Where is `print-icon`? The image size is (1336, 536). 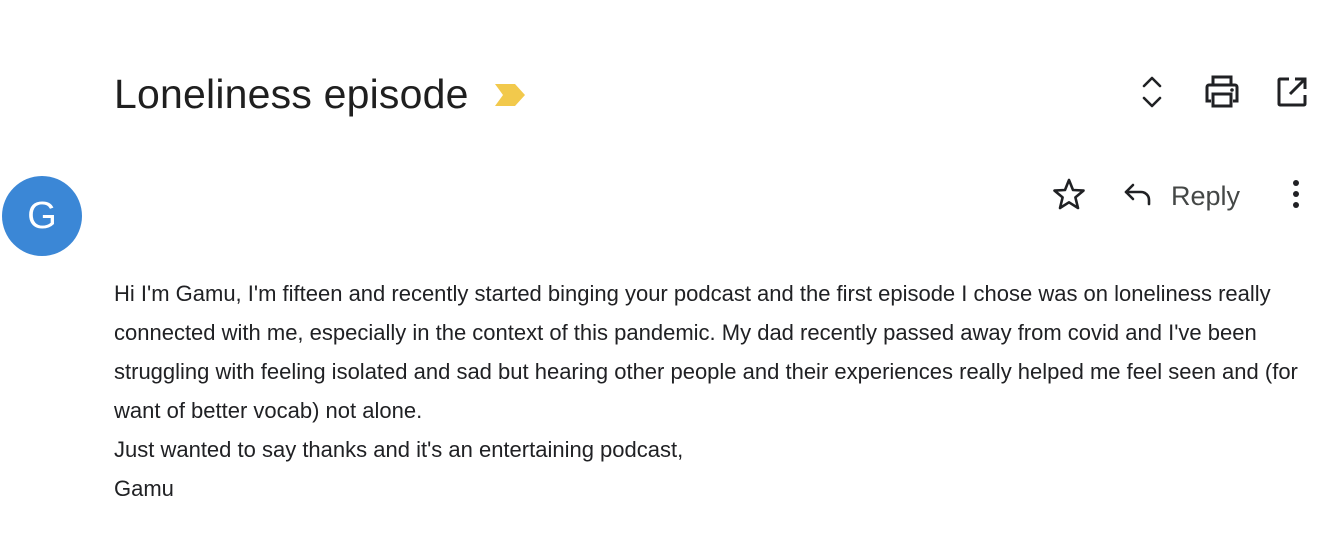
print-icon is located at coordinates (1222, 94).